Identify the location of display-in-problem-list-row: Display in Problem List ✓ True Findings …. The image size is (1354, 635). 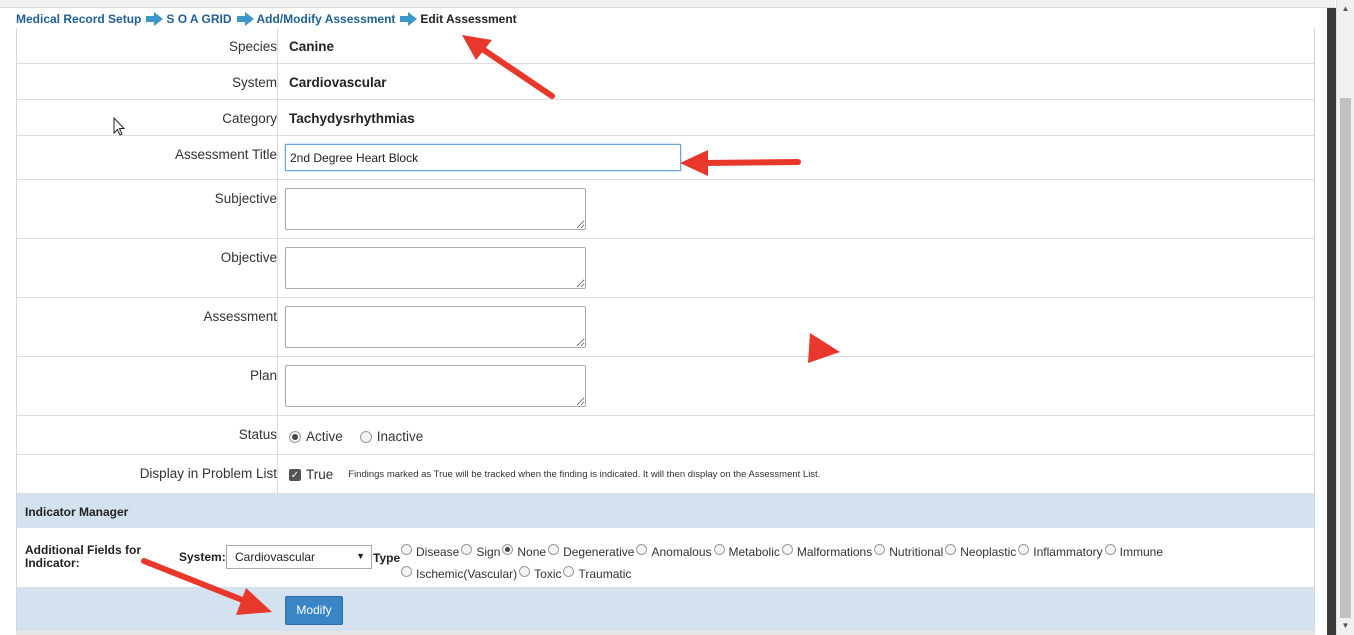
(665, 474).